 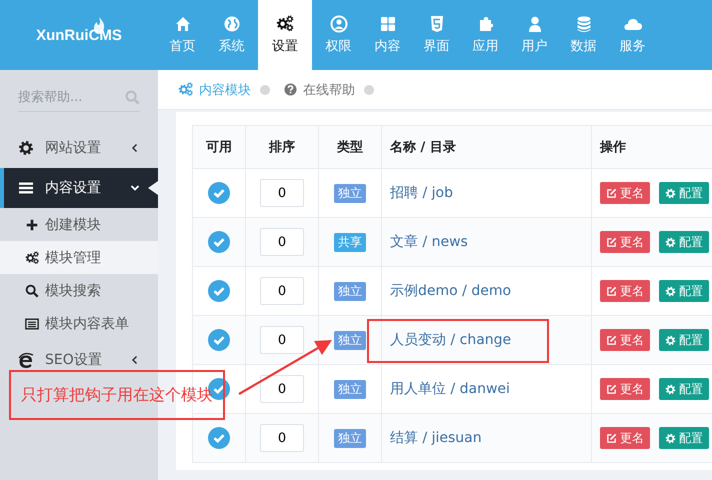 What do you see at coordinates (487, 147) in the screenshot?
I see `column-header: 名称 / 目录` at bounding box center [487, 147].